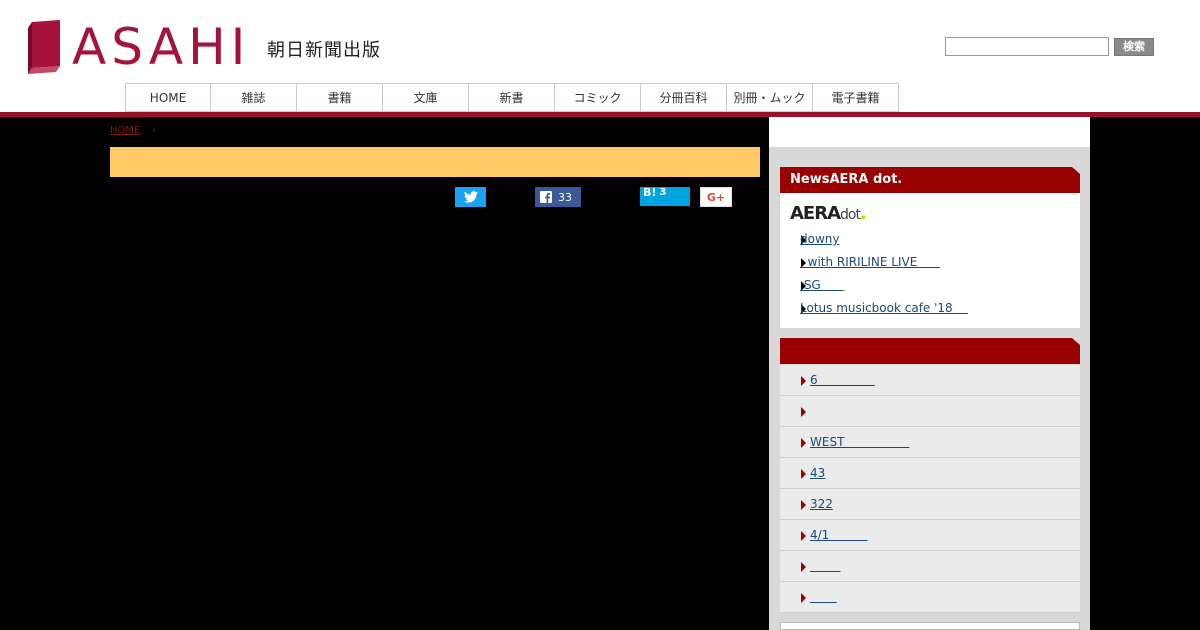 This screenshot has width=1200, height=630. Describe the element at coordinates (929, 132) in the screenshot. I see `sidebar-top-panel` at that location.